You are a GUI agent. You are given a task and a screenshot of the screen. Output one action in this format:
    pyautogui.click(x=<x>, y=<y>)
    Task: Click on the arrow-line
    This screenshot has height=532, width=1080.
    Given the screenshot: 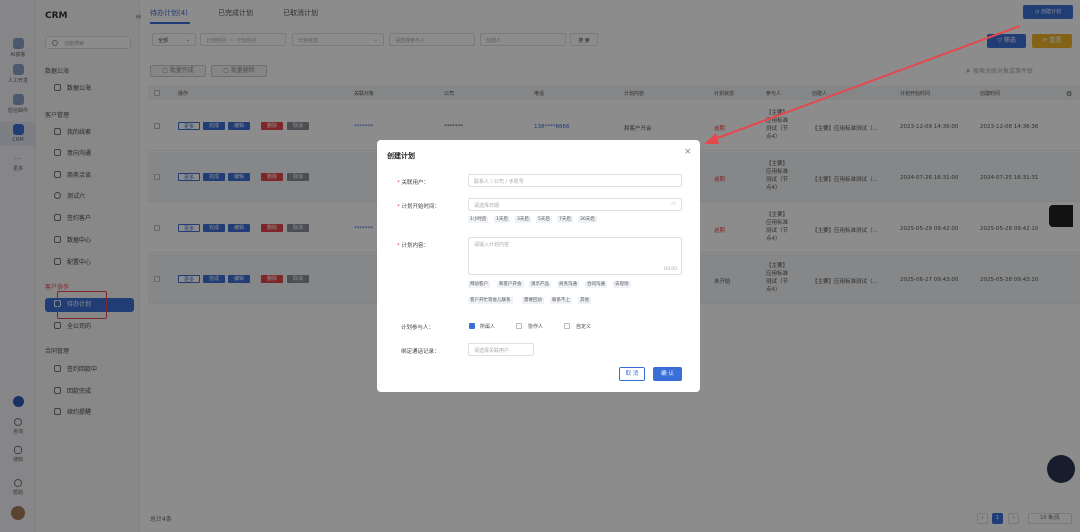 What is the action you would take?
    pyautogui.click(x=866, y=83)
    